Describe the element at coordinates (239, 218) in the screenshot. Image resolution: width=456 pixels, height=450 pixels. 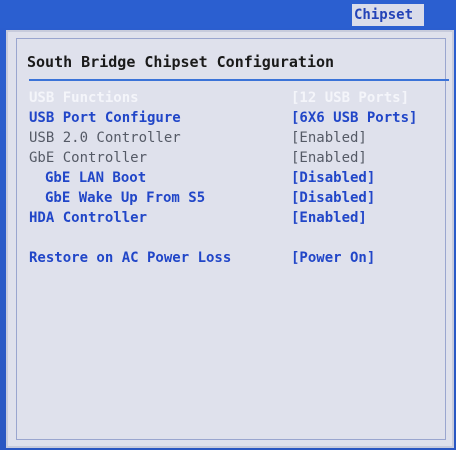
I see `setting-hda-controller: HDA Controller [Enabled]` at that location.